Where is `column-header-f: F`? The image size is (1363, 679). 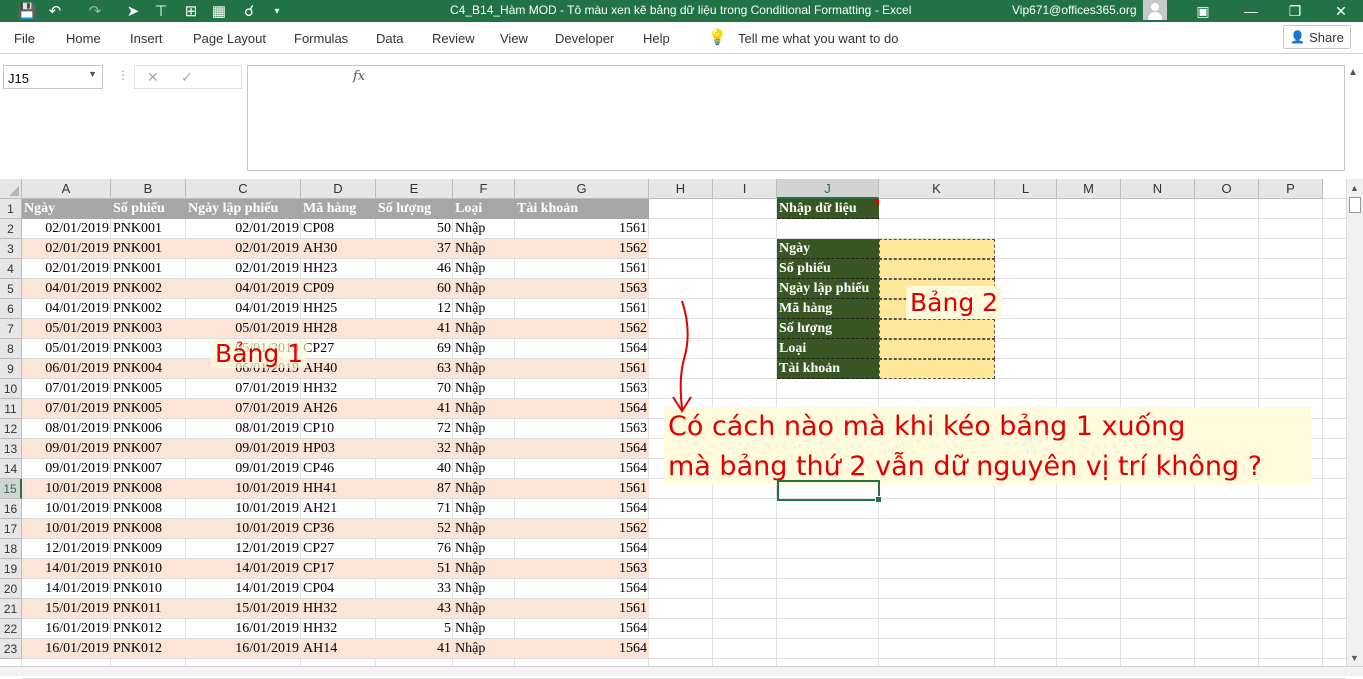
column-header-f: F is located at coordinates (484, 189).